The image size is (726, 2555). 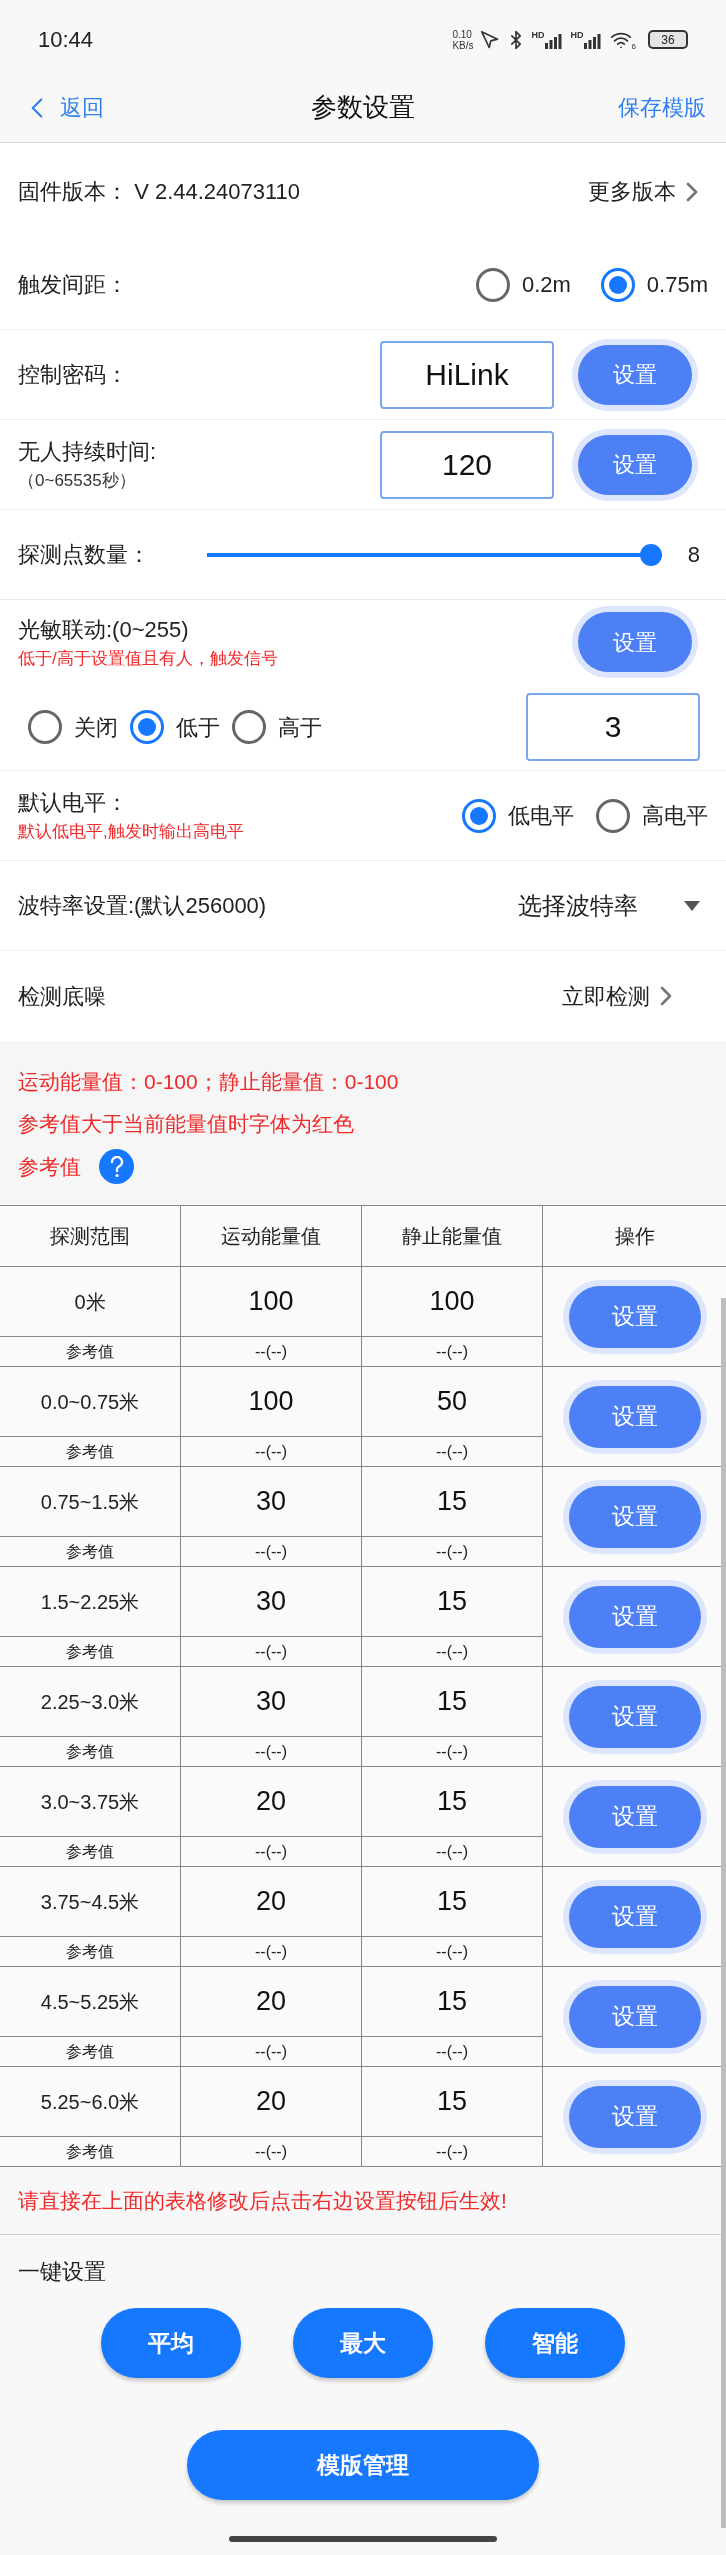 I want to click on field-label: 光敏联动:(0~255), so click(x=104, y=629).